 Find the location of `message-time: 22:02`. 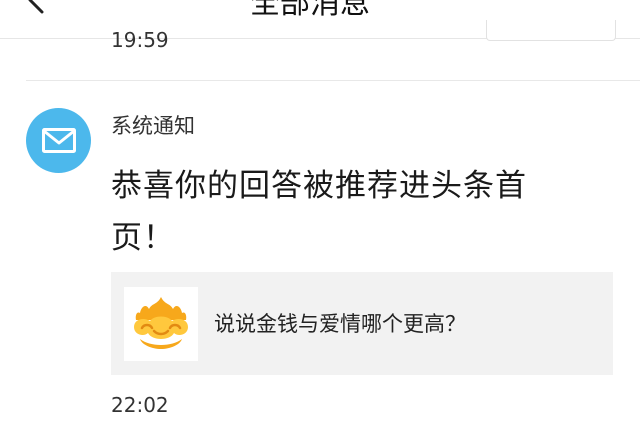

message-time: 22:02 is located at coordinates (140, 405).